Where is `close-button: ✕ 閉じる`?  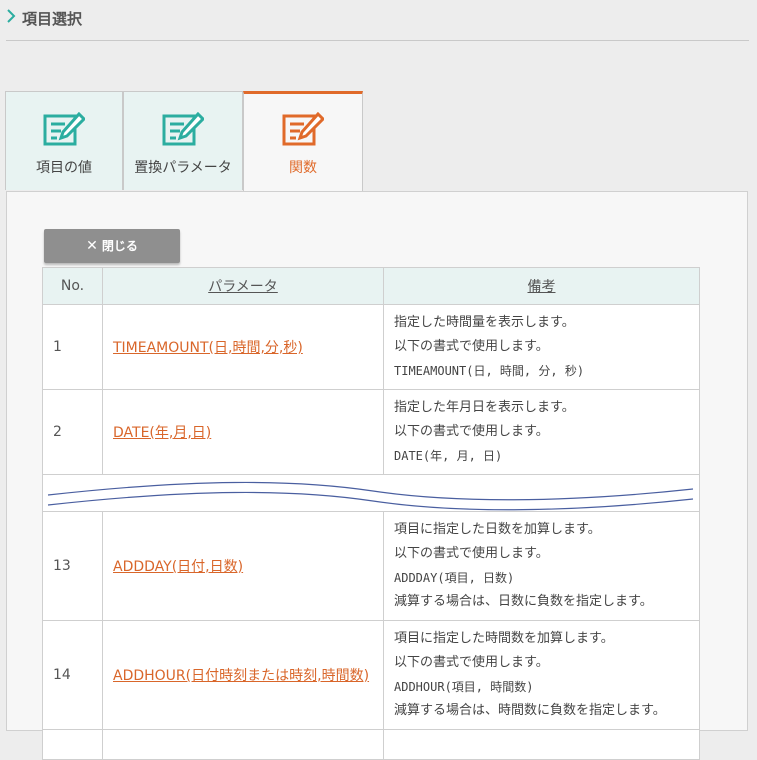 close-button: ✕ 閉じる is located at coordinates (112, 246).